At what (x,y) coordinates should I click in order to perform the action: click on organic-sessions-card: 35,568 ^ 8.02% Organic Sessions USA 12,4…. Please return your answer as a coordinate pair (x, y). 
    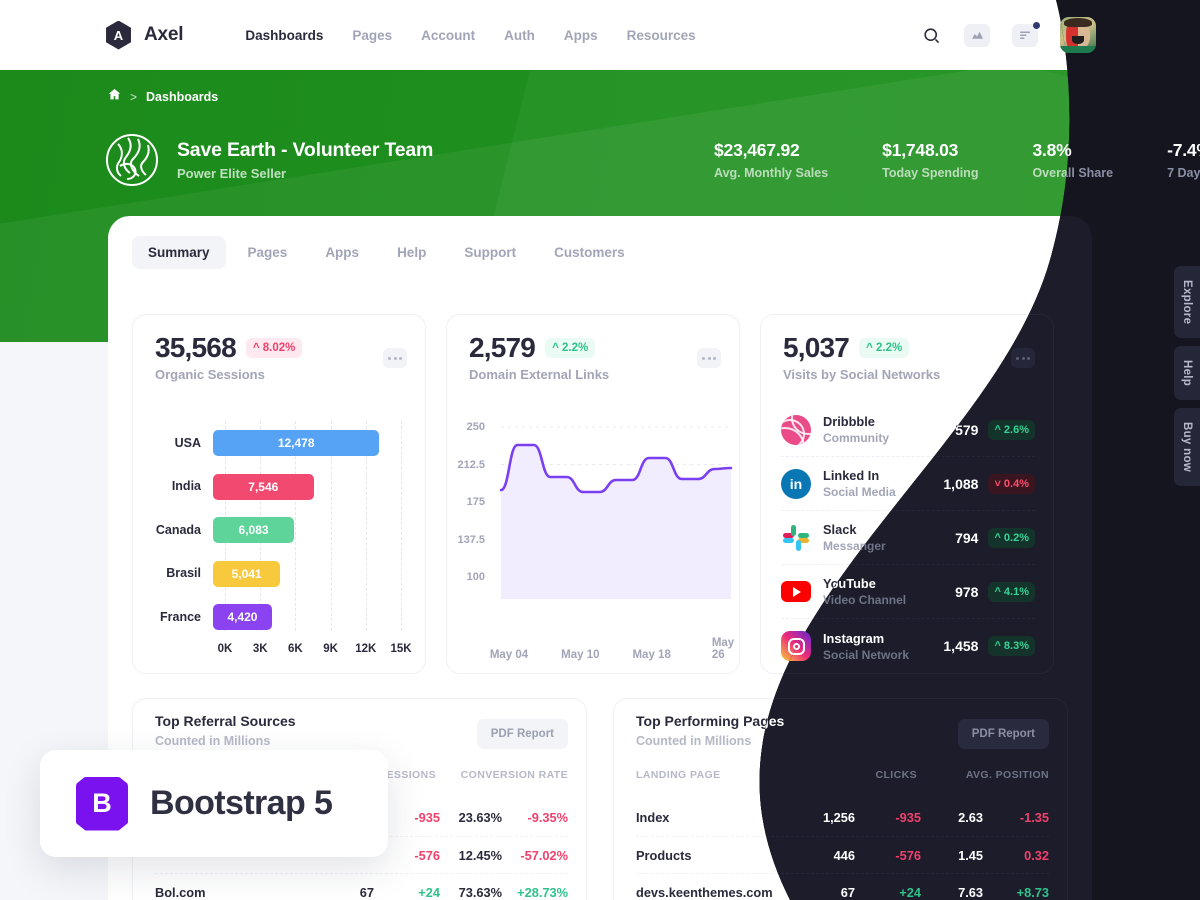
    Looking at the image, I should click on (279, 494).